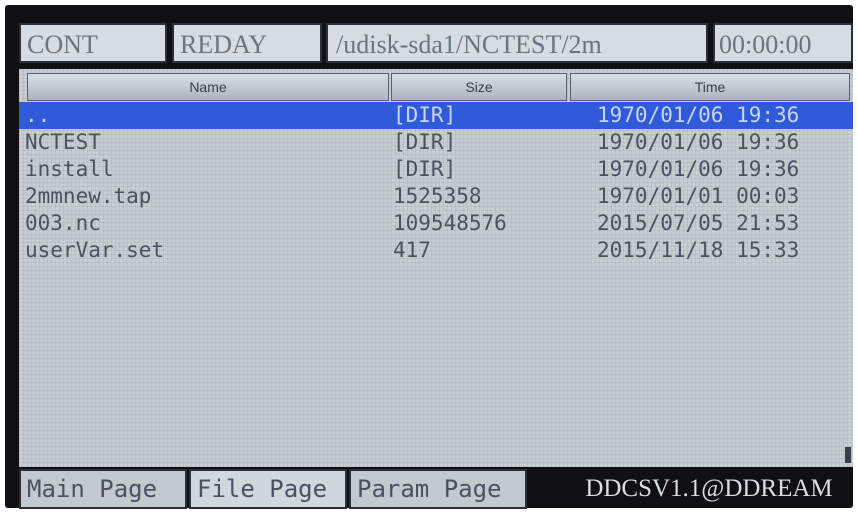 This screenshot has width=858, height=513. I want to click on mode-indicator: CONT, so click(93, 43).